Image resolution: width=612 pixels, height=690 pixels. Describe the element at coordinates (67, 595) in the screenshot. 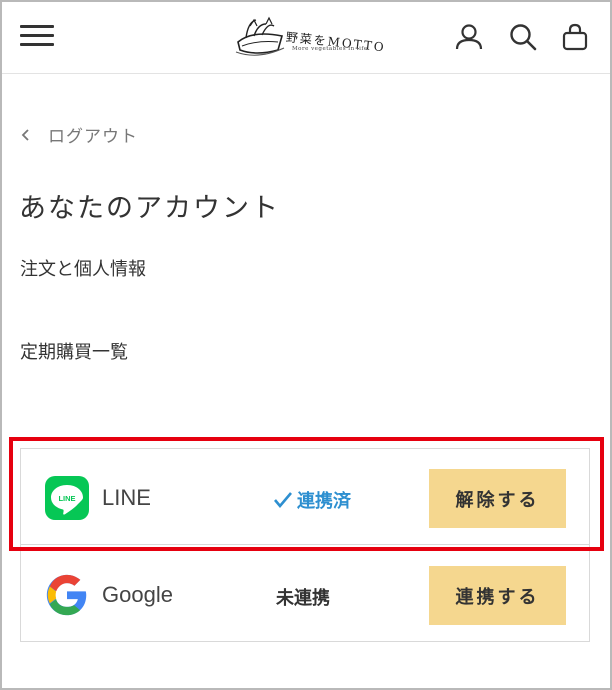

I see `google-logo-icon` at that location.